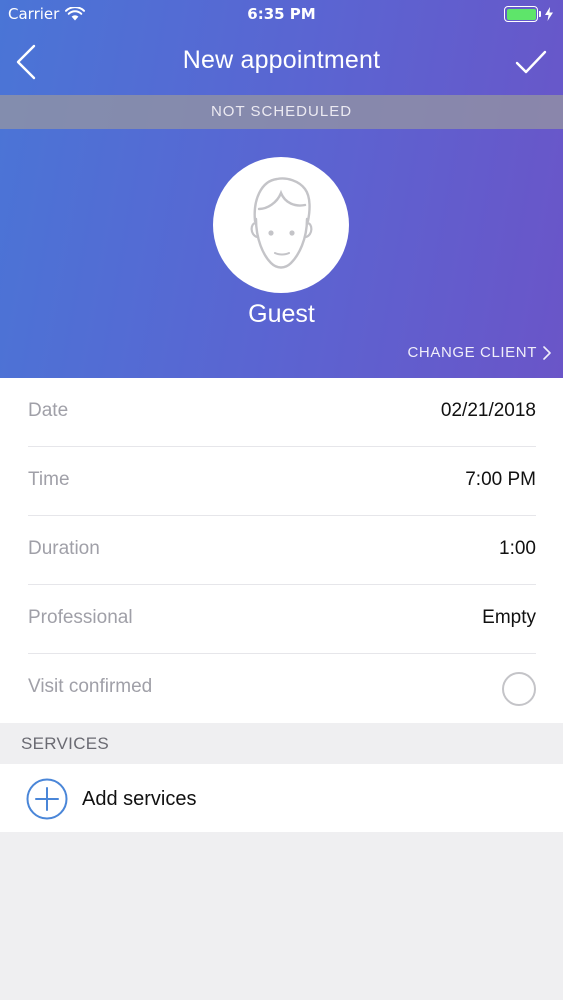  What do you see at coordinates (547, 352) in the screenshot?
I see `chevron-right-icon` at bounding box center [547, 352].